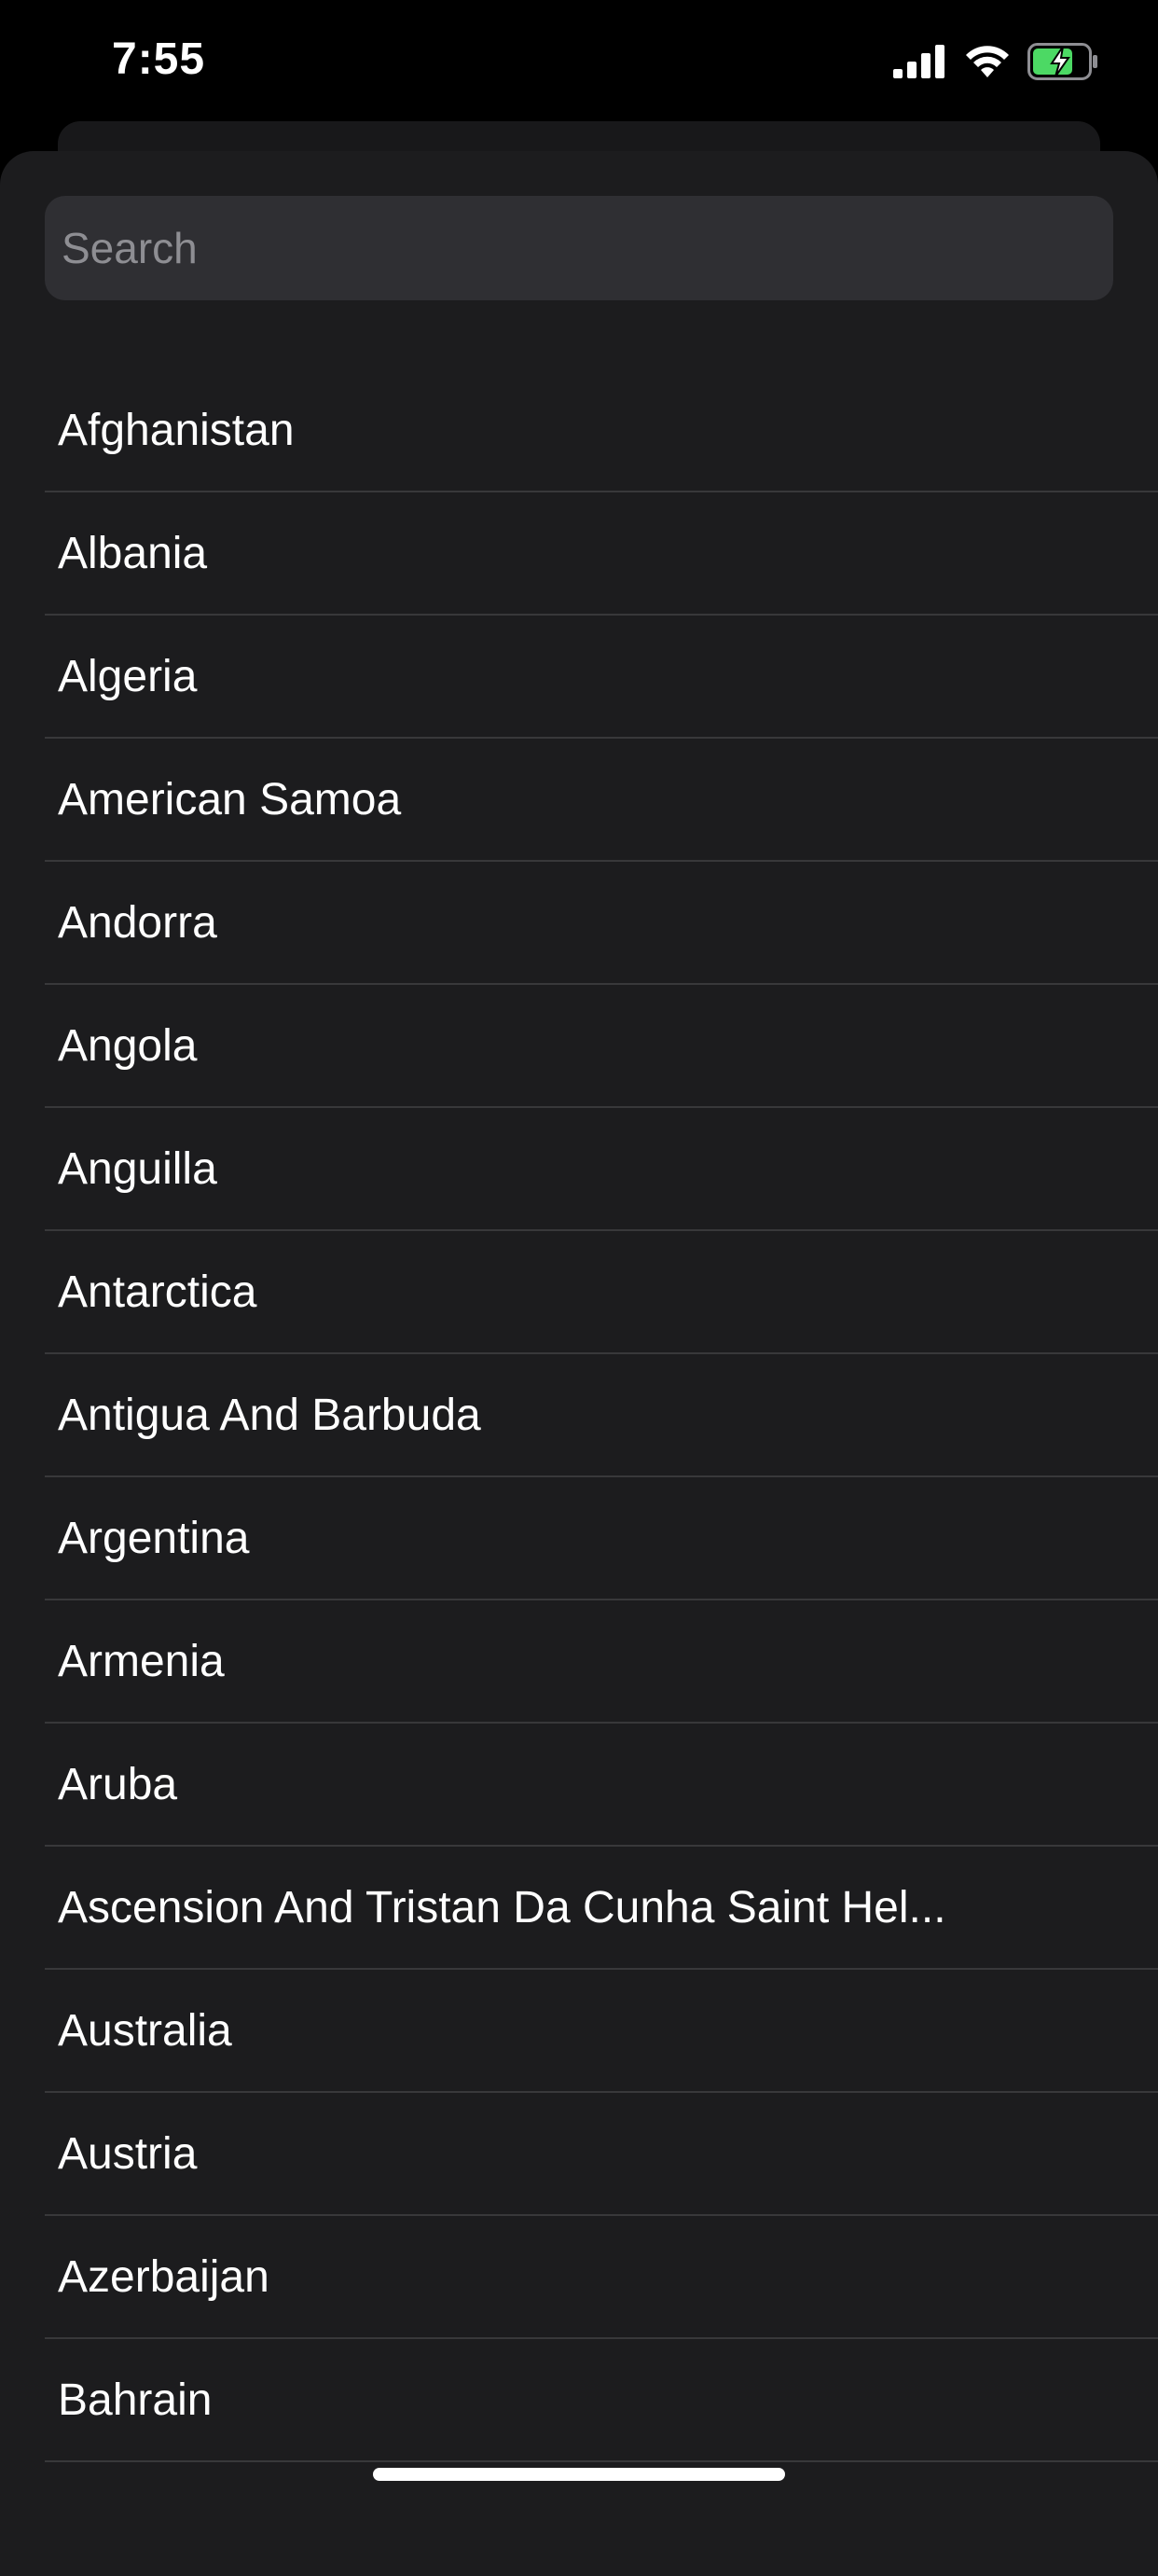 The image size is (1158, 2576). I want to click on status-time: 7:55, so click(159, 59).